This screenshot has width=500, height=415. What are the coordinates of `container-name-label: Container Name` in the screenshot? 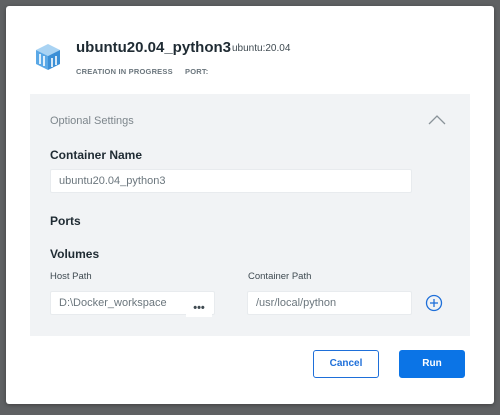 It's located at (96, 155).